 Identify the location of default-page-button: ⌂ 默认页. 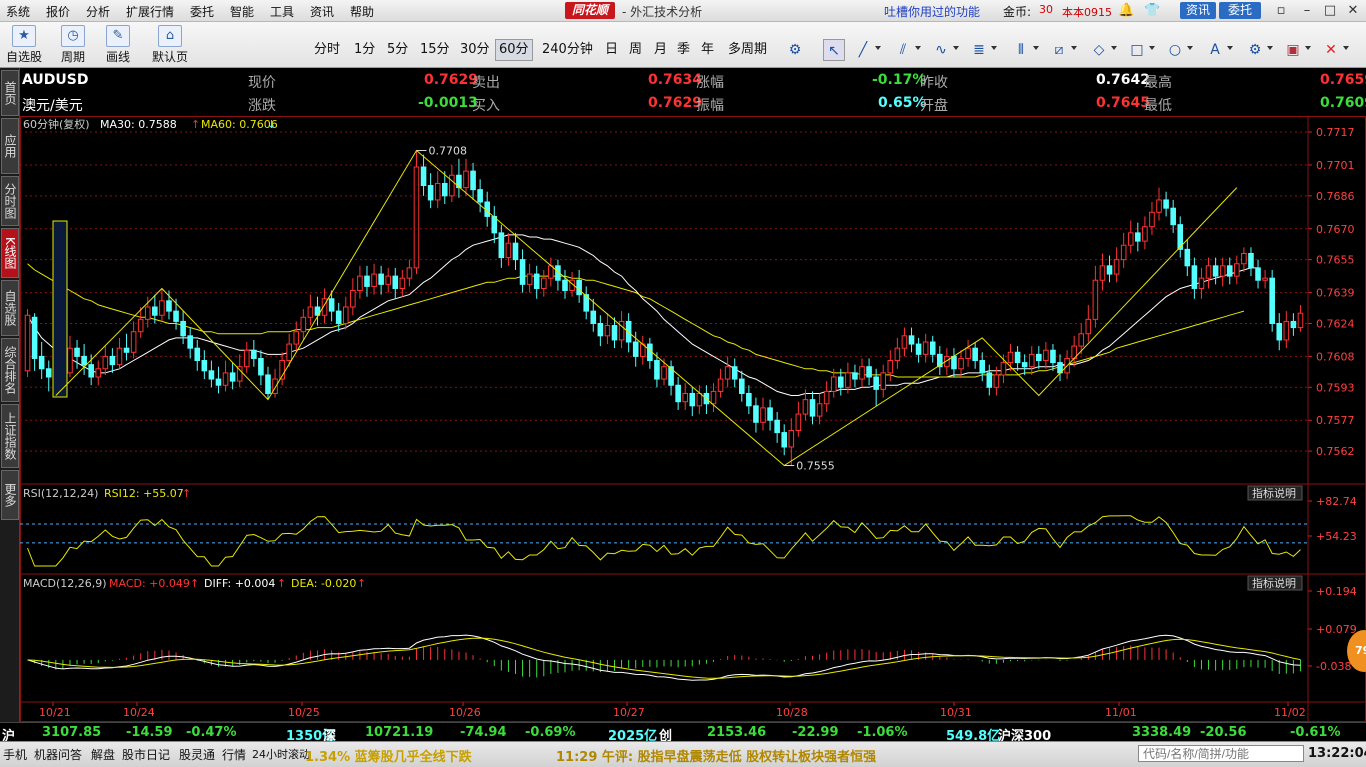
(170, 45).